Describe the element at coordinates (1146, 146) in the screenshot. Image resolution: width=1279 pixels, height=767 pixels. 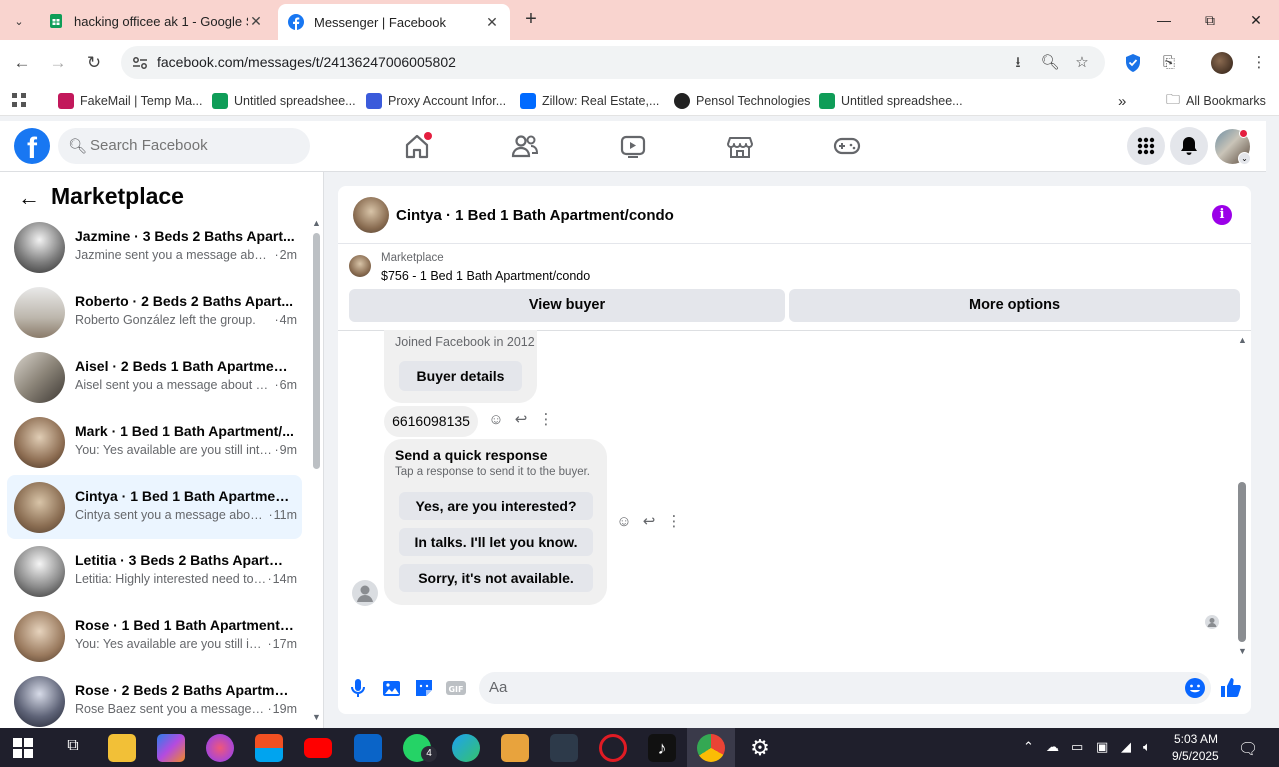
I see `menu-grid-button` at that location.